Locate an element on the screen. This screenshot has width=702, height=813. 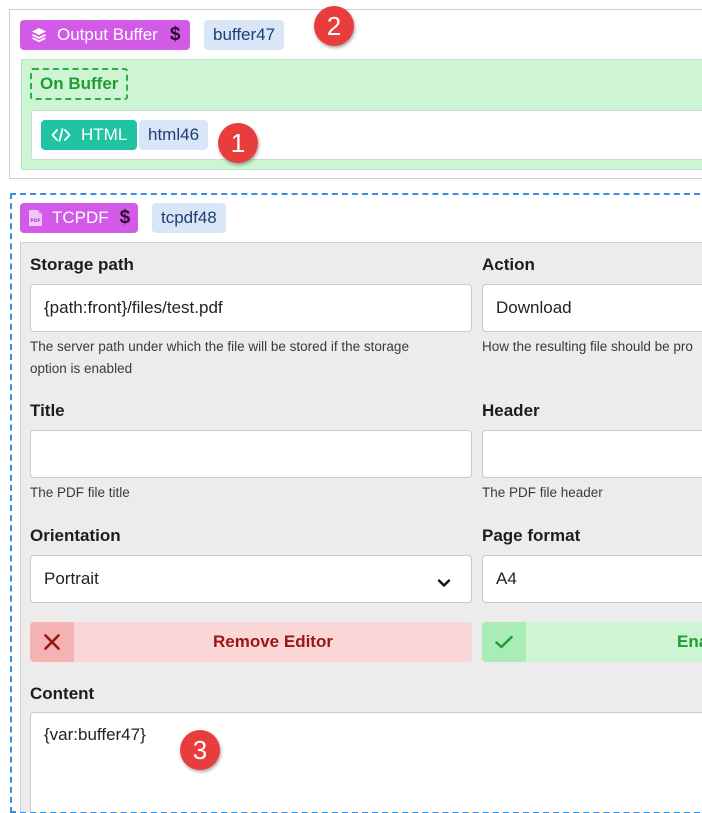
orientation-select: Portrait is located at coordinates (251, 579).